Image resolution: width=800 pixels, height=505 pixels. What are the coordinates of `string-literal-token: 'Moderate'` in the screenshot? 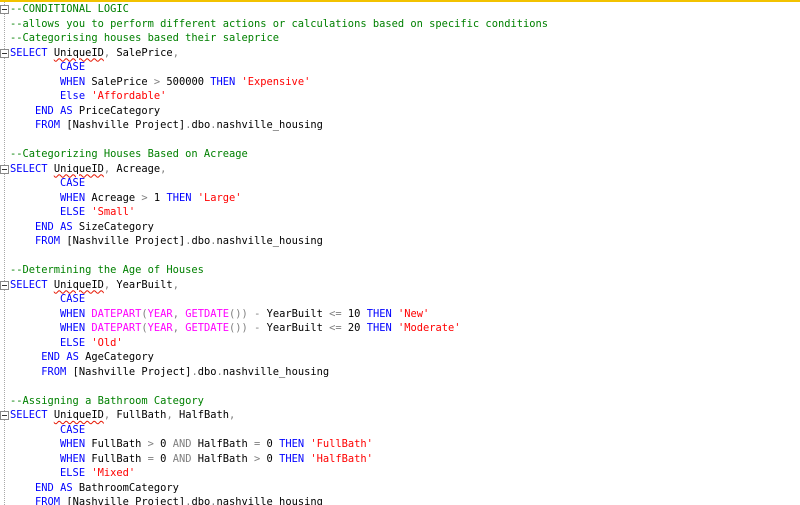 It's located at (429, 328).